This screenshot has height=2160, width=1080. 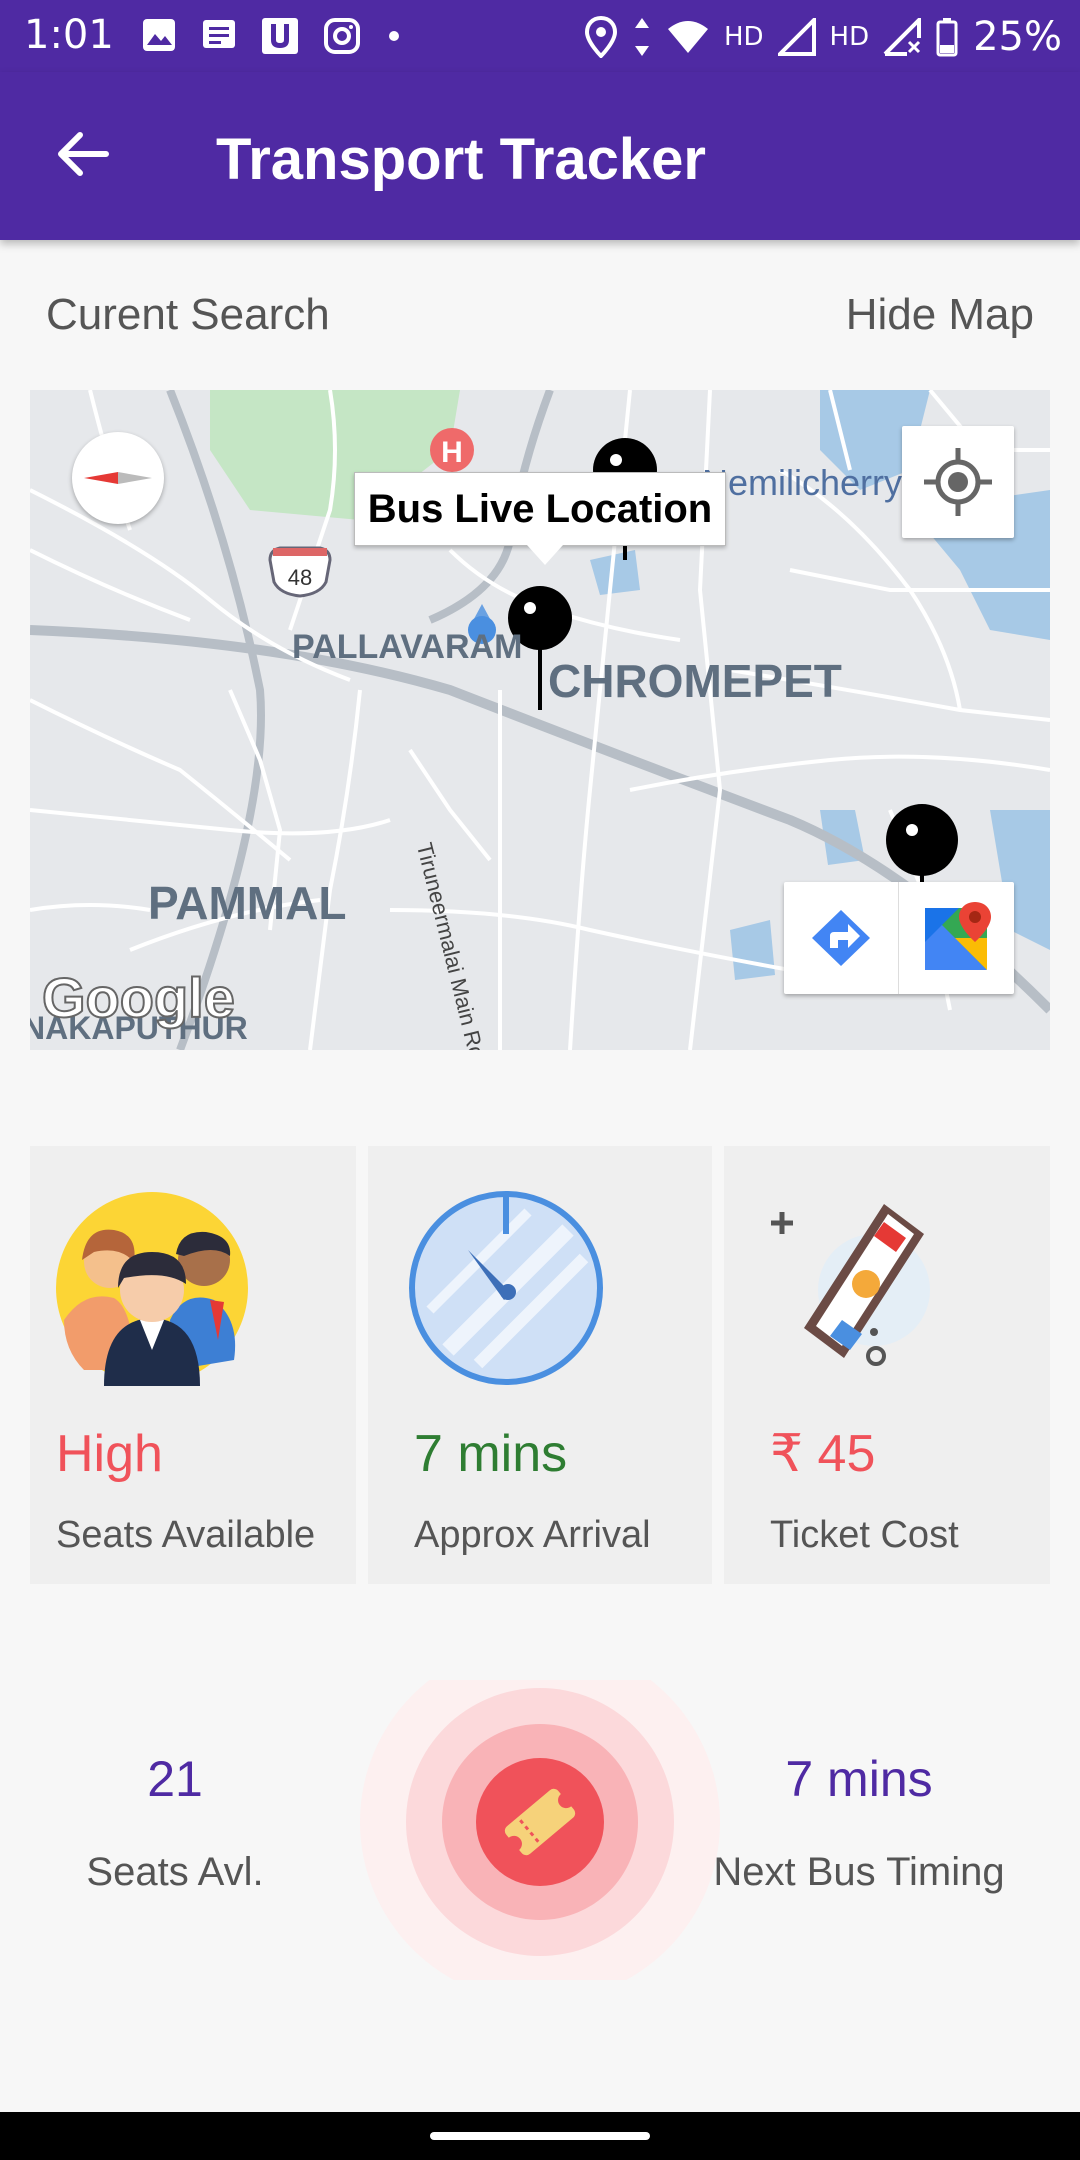 What do you see at coordinates (823, 37) in the screenshot?
I see `system-icons: HD HD 25%` at bounding box center [823, 37].